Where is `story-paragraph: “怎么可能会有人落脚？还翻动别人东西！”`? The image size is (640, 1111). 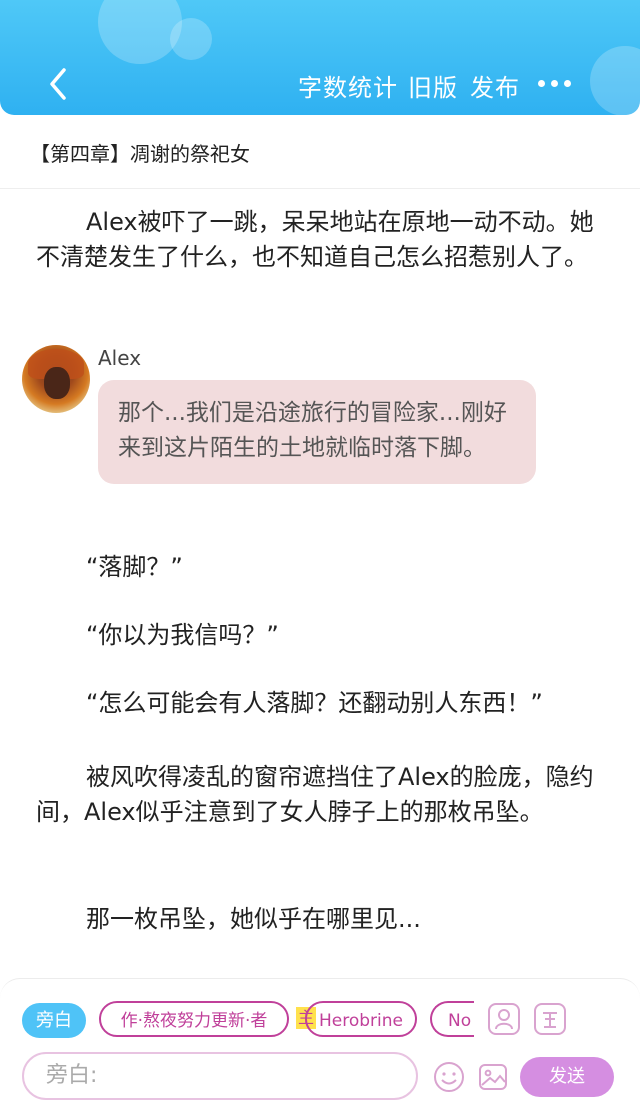 story-paragraph: “怎么可能会有人落脚？还翻动别人东西！” is located at coordinates (314, 703).